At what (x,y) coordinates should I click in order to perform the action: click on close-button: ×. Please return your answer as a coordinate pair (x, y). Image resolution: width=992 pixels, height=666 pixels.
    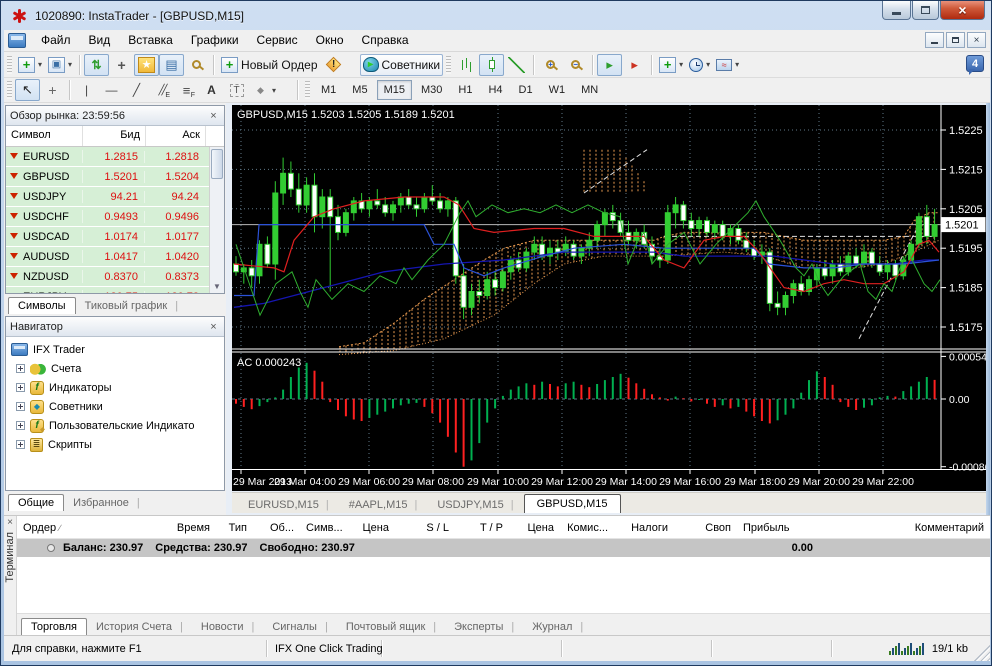
    Looking at the image, I should click on (962, 10).